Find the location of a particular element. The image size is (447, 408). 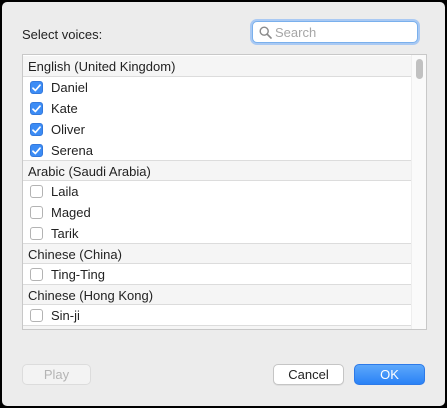

voice-label: Tarik is located at coordinates (65, 233).